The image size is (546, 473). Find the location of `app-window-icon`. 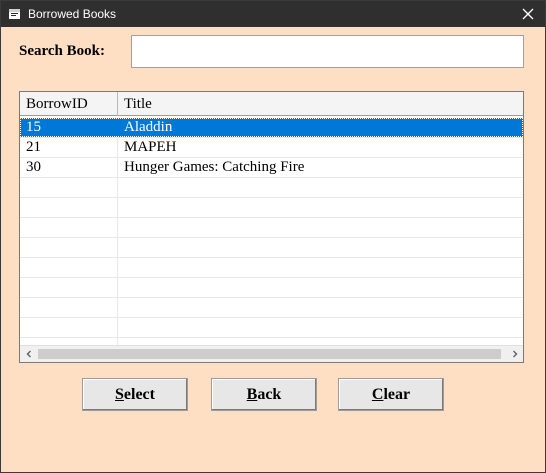

app-window-icon is located at coordinates (15, 14).